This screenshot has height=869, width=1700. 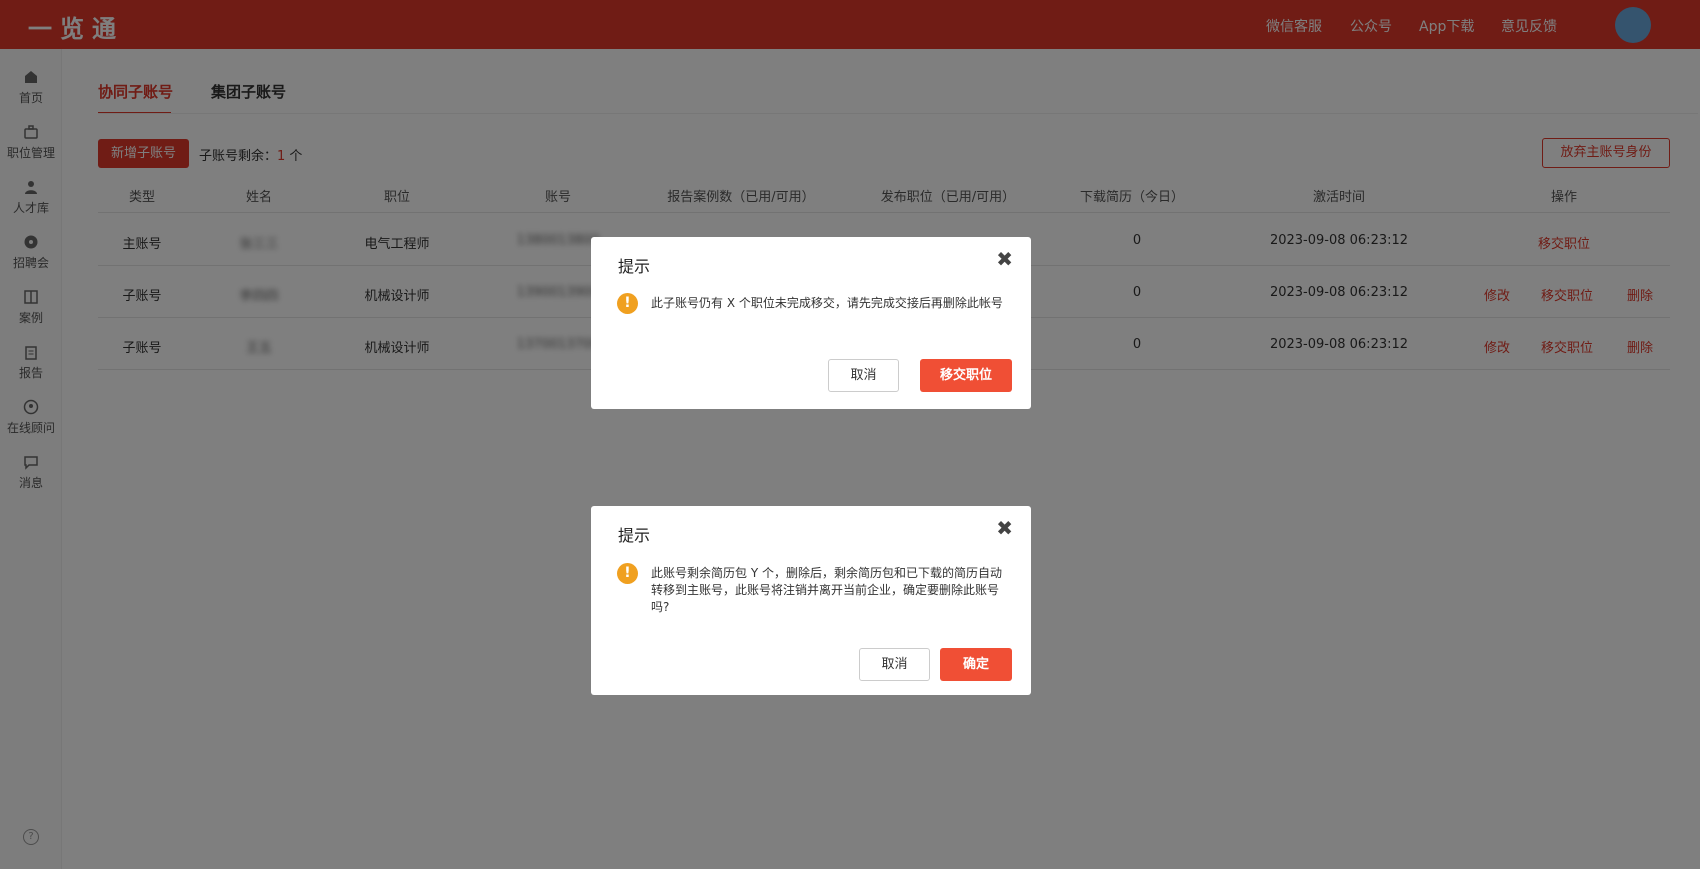 What do you see at coordinates (827, 303) in the screenshot?
I see `dialog-message: 此子账号仍有 X 个职位未完成移交，请先完成交接后再删除此帐号` at bounding box center [827, 303].